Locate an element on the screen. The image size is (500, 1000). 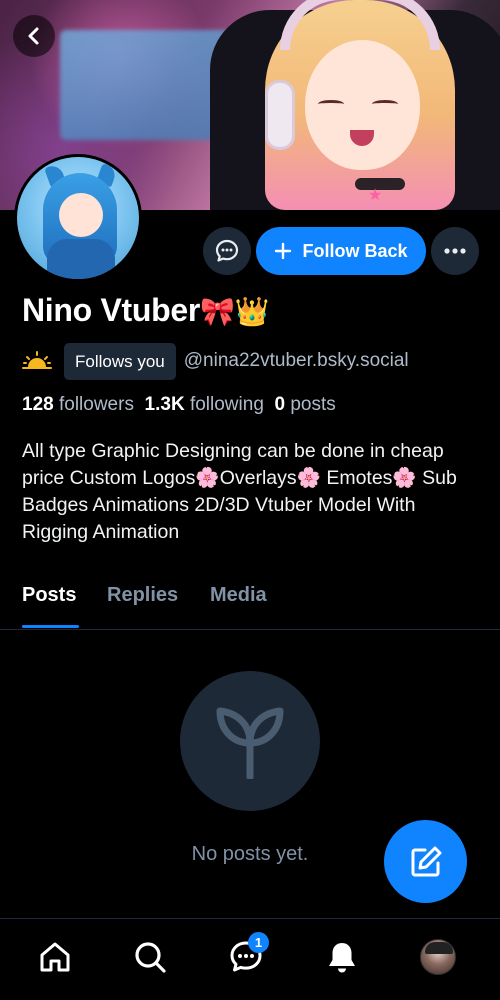
display-name-text: Nino Vtuber is located at coordinates (111, 310).